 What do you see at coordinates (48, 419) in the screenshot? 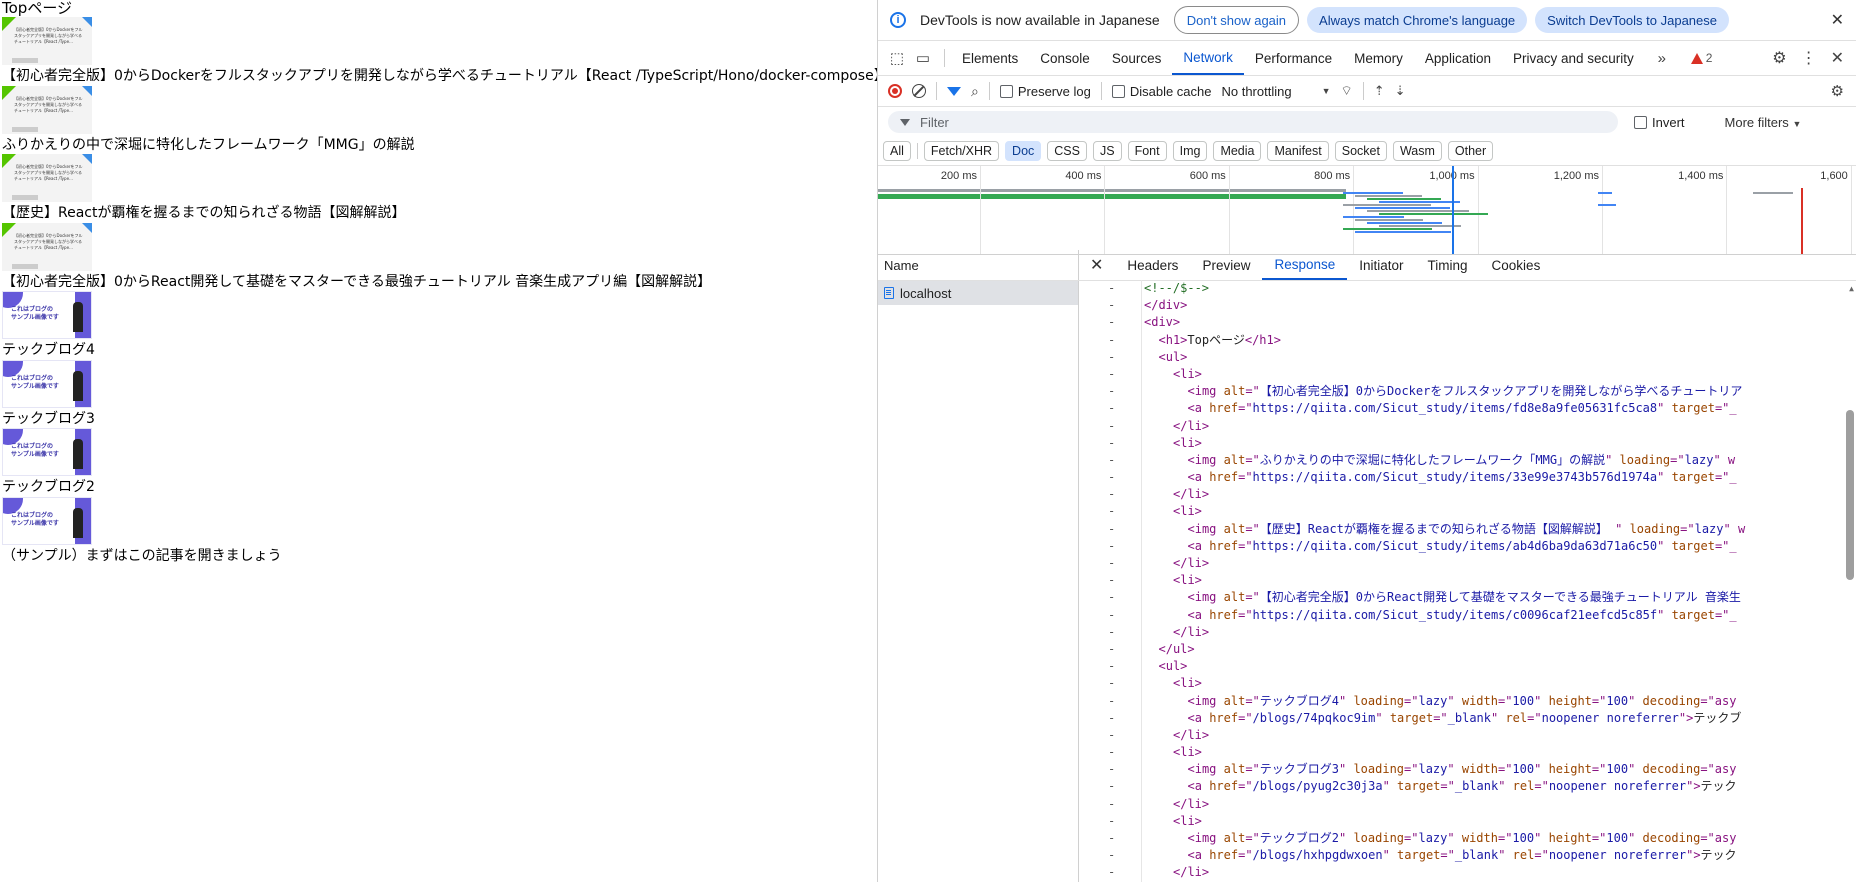
I see `article-link: テックブログ3` at bounding box center [48, 419].